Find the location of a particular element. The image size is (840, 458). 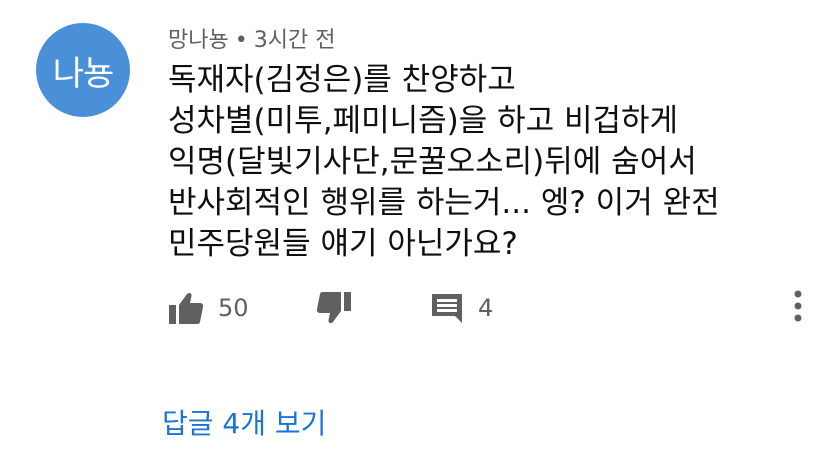

comment-line: 민주당원들 얘기 아닌가요? is located at coordinates (343, 244).